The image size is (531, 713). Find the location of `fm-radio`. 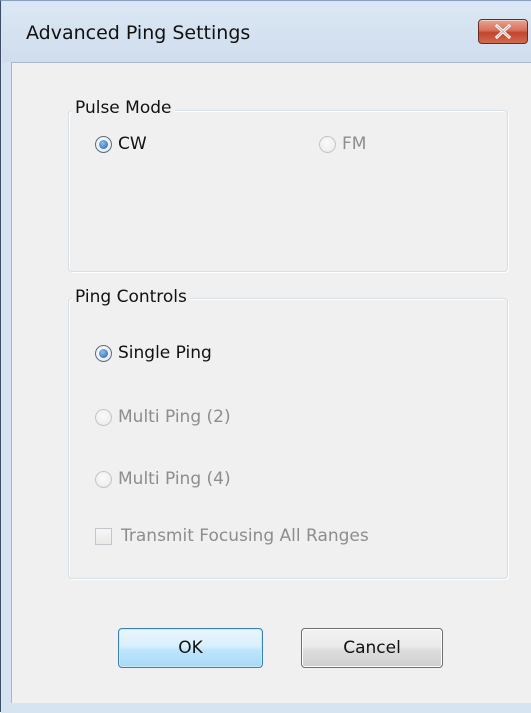

fm-radio is located at coordinates (327, 144).